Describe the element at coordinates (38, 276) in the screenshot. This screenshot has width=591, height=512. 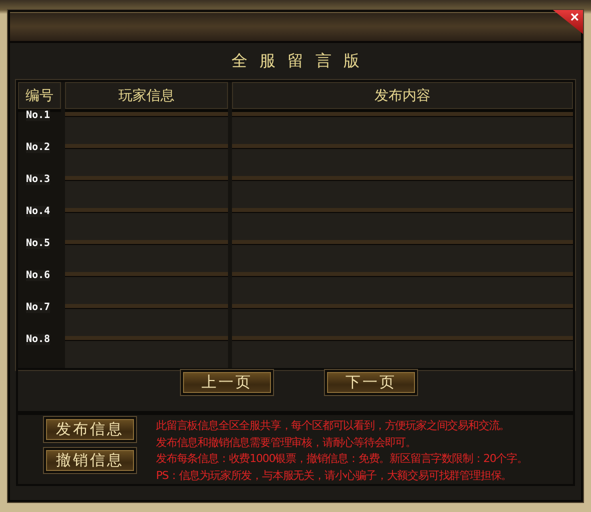
I see `row-number: No.6` at that location.